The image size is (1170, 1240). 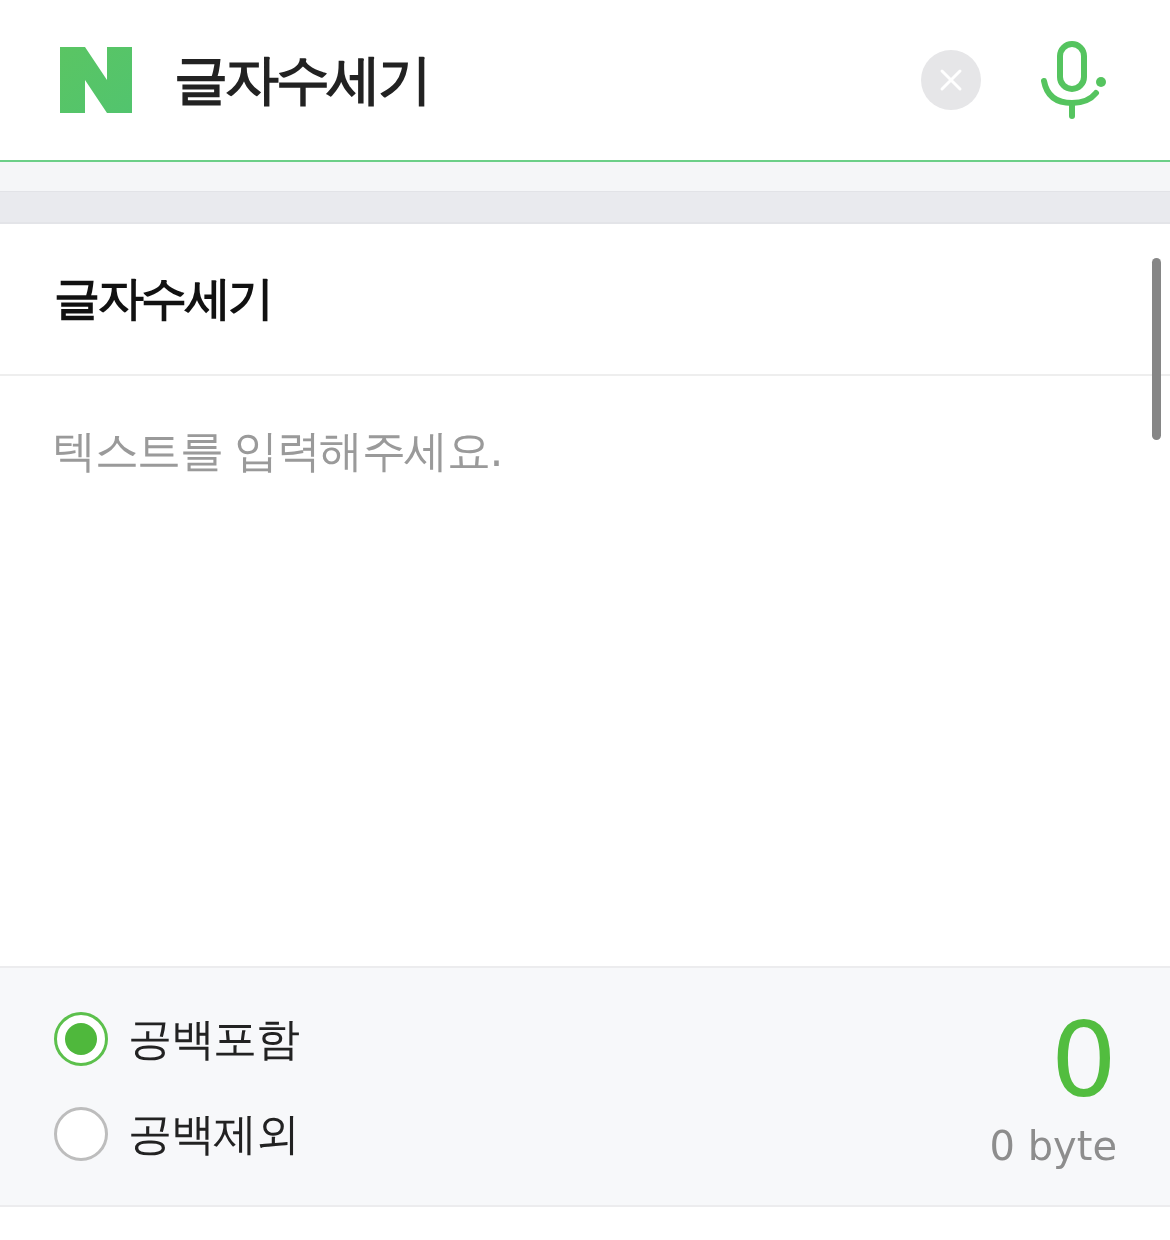 I want to click on scrollbar-thumb, so click(x=1156, y=349).